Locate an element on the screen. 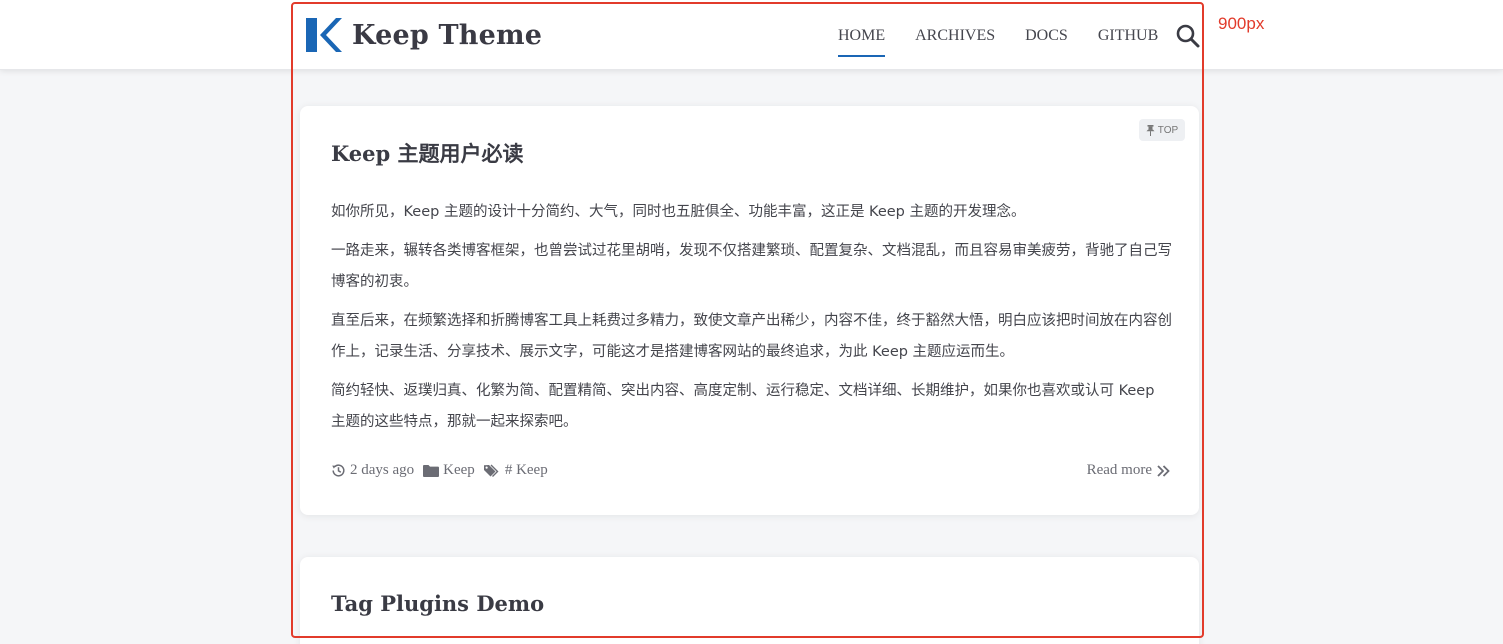 This screenshot has height=644, width=1503. post-title: Tag Plugins Demo is located at coordinates (437, 603).